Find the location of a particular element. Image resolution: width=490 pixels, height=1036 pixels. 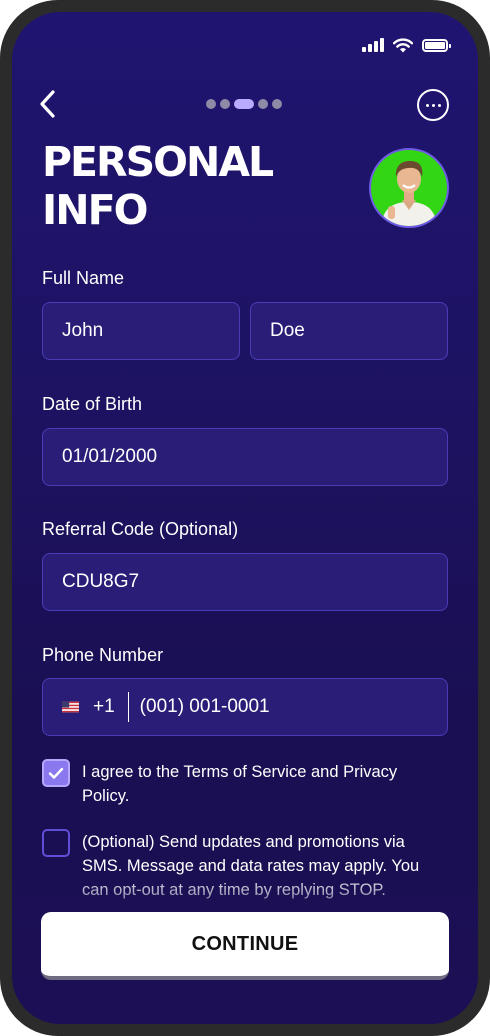

referral-code-label: Referral Code (Optional) is located at coordinates (140, 529).